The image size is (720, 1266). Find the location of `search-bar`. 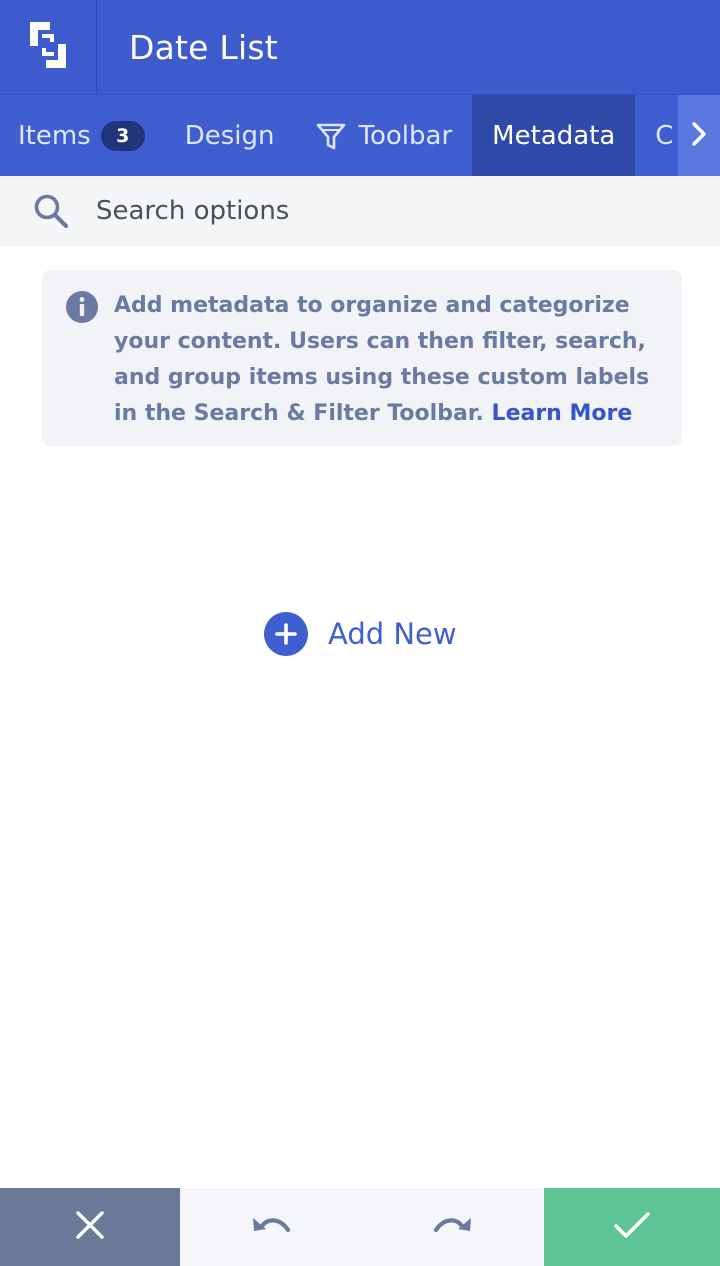

search-bar is located at coordinates (360, 211).